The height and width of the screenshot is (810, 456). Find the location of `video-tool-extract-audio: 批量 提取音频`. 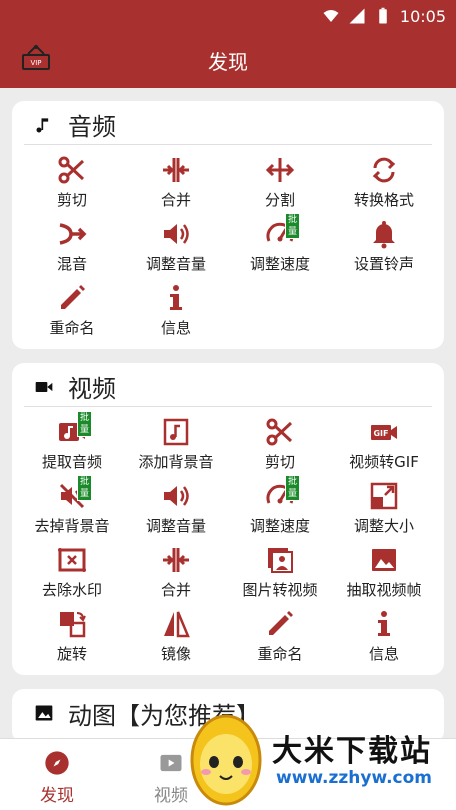

video-tool-extract-audio: 批量 提取音频 is located at coordinates (72, 442).